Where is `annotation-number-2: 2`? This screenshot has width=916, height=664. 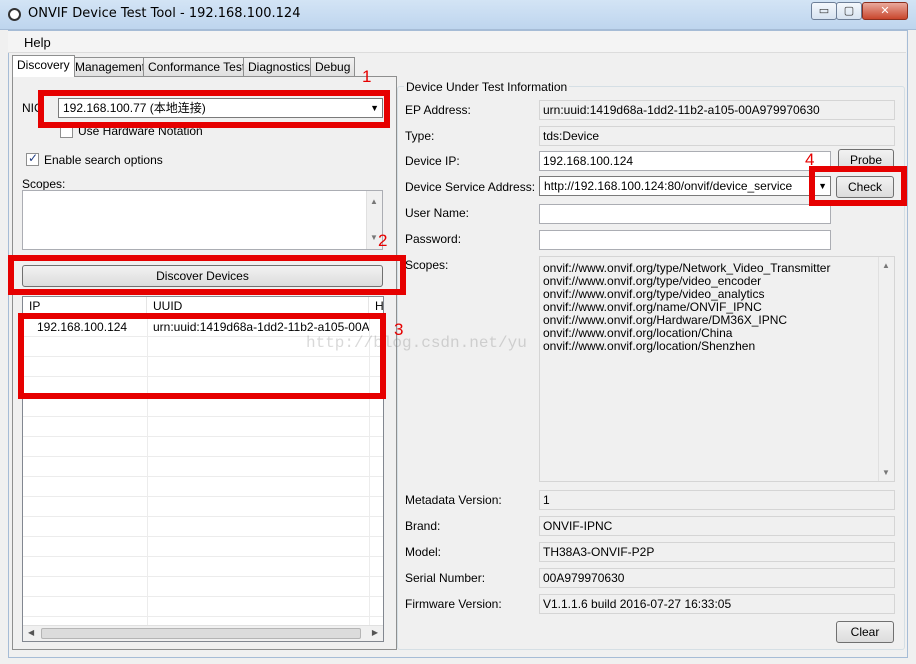 annotation-number-2: 2 is located at coordinates (383, 240).